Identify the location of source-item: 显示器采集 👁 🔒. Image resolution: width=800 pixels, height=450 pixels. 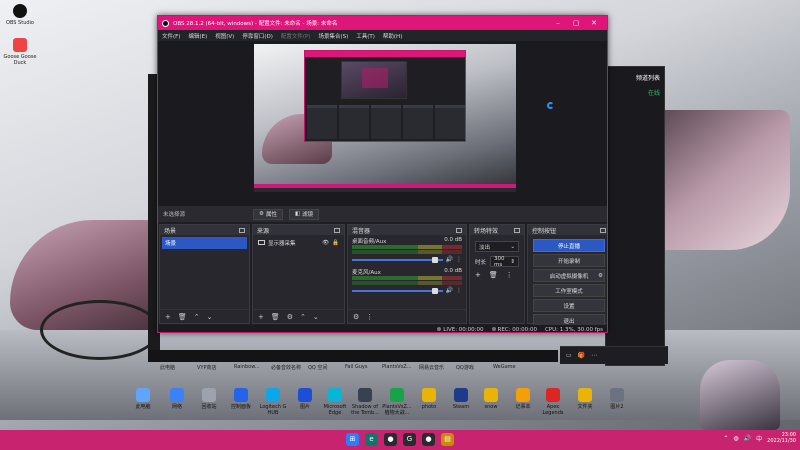
(298, 242).